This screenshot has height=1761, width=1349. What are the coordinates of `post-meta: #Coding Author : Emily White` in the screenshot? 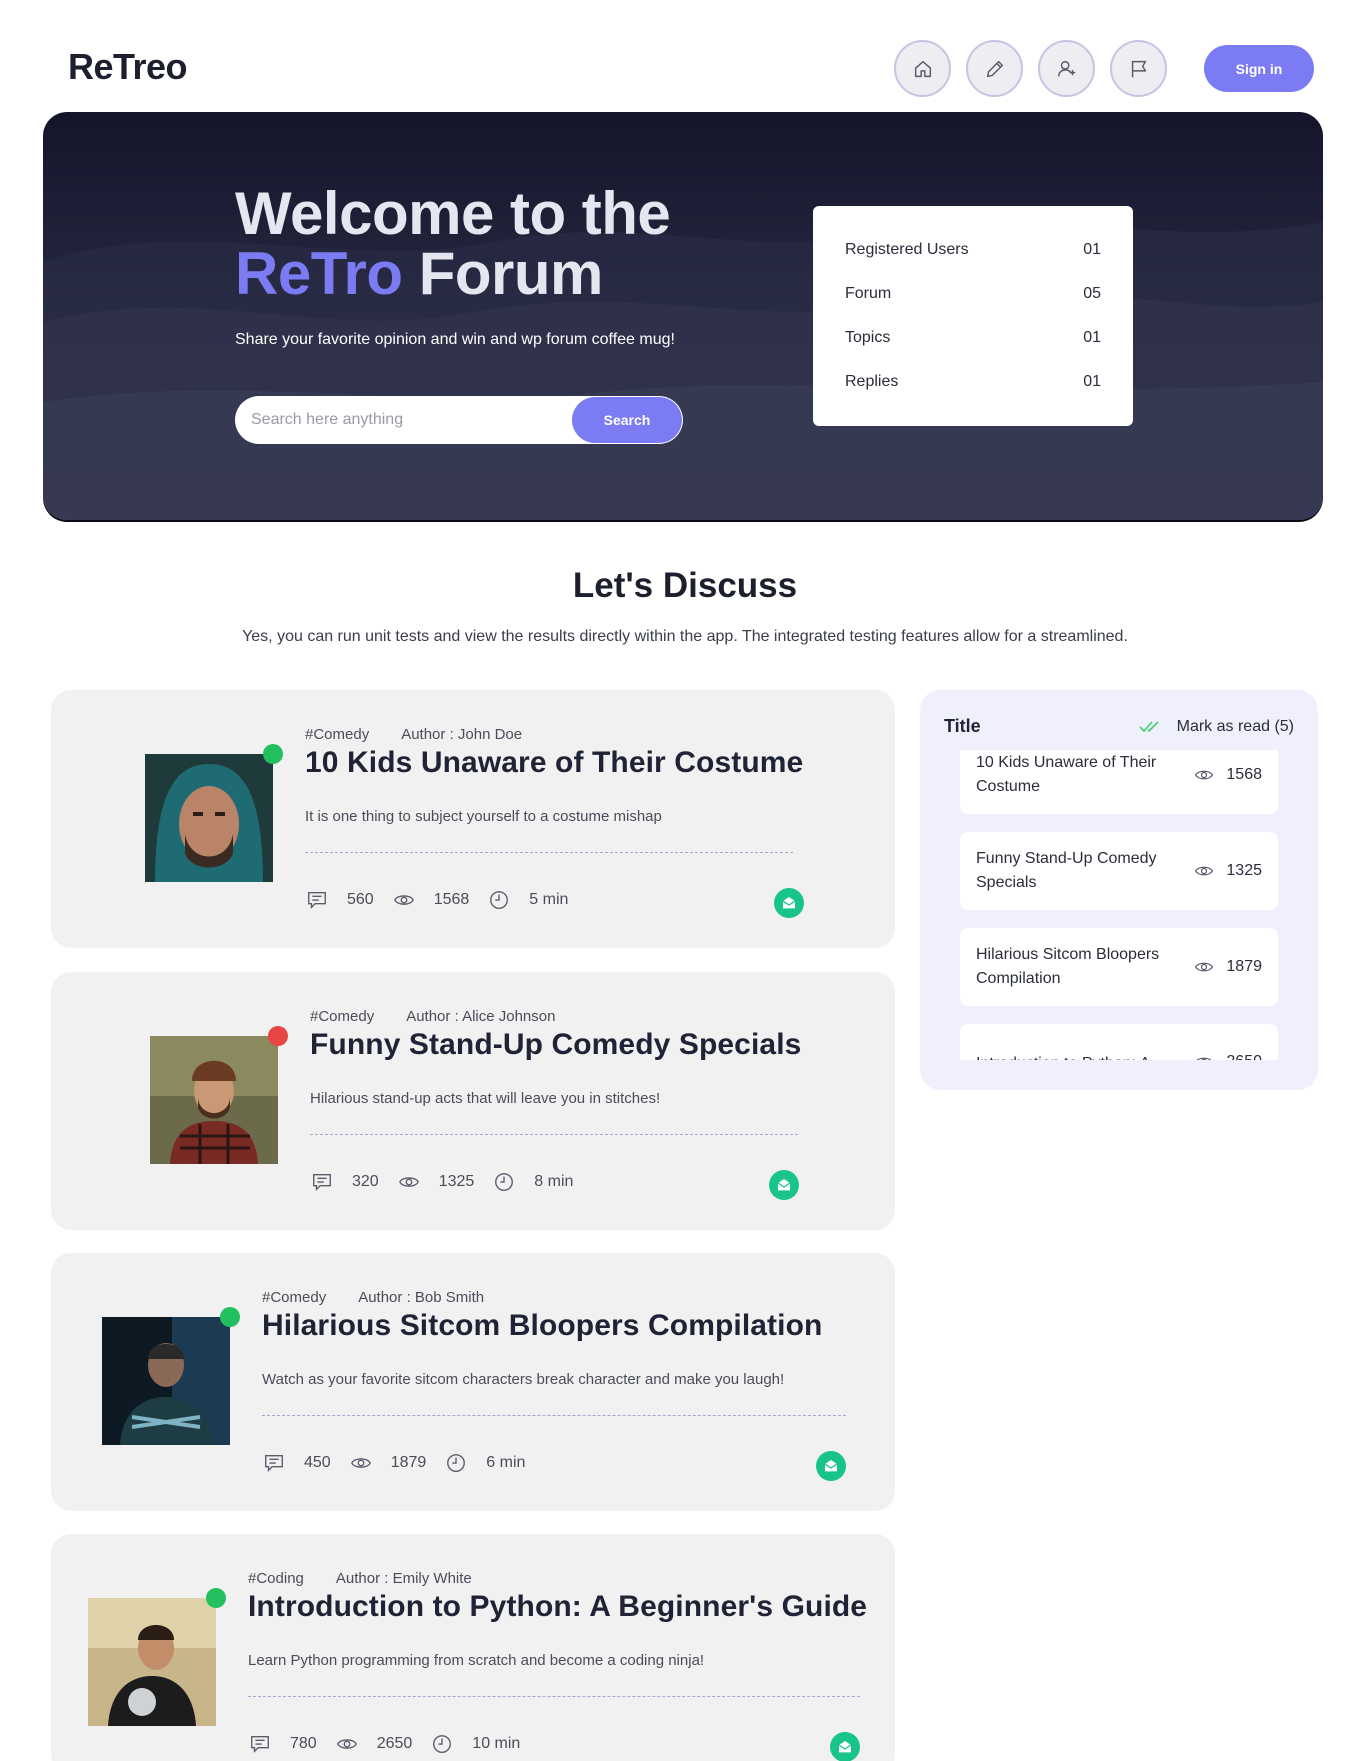 It's located at (360, 1578).